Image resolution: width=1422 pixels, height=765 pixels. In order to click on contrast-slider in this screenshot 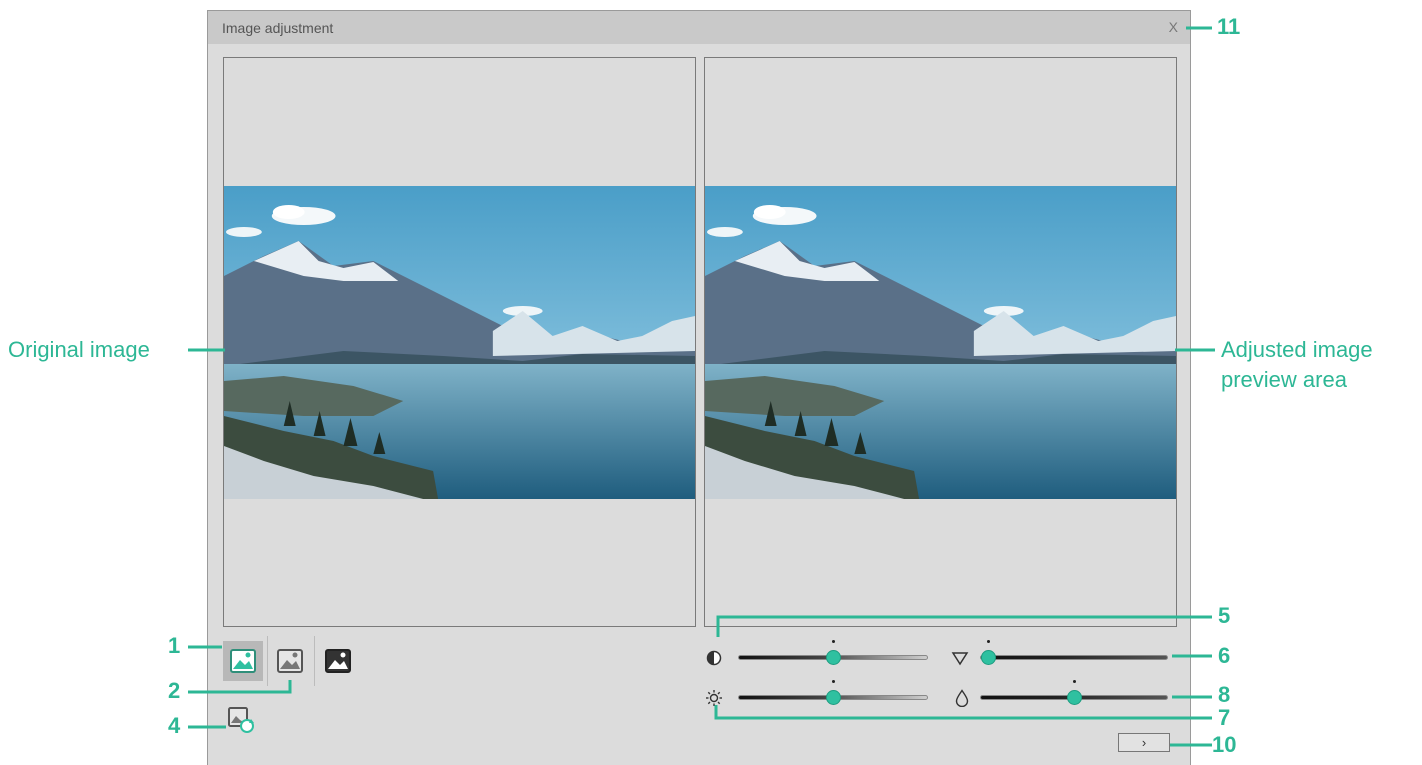, I will do `click(833, 654)`.